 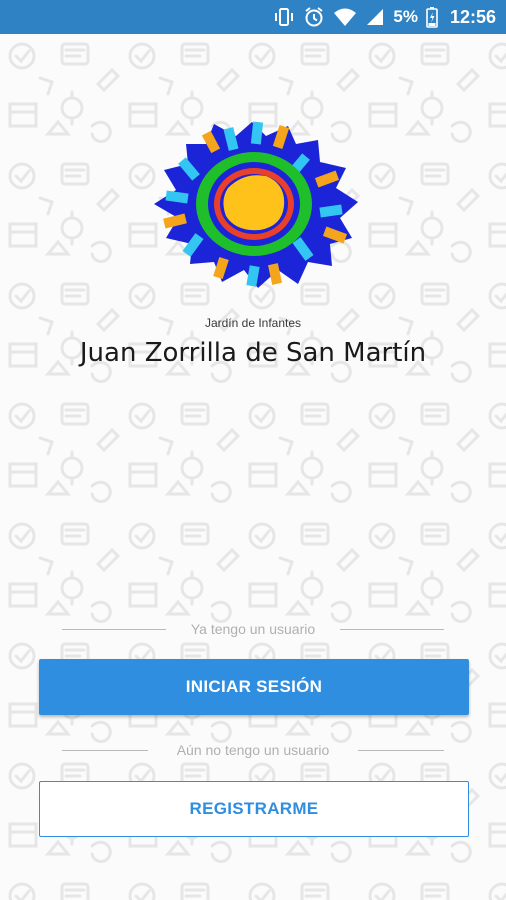 I want to click on page-title: Juan Zorrilla de San Martín, so click(x=253, y=353).